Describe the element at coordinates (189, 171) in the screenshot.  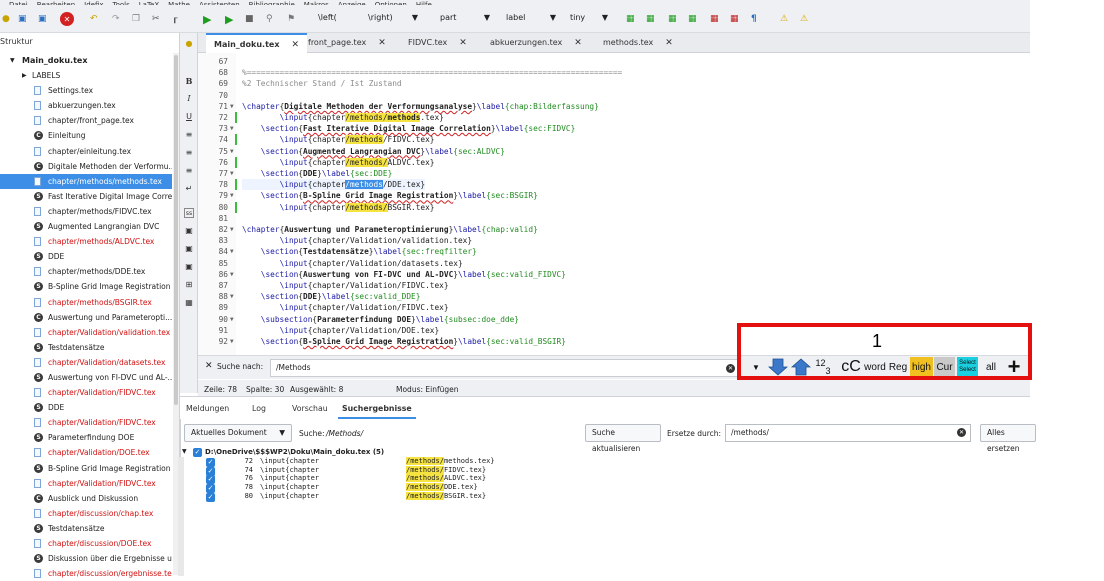
I see `align-right-icon: ≡` at that location.